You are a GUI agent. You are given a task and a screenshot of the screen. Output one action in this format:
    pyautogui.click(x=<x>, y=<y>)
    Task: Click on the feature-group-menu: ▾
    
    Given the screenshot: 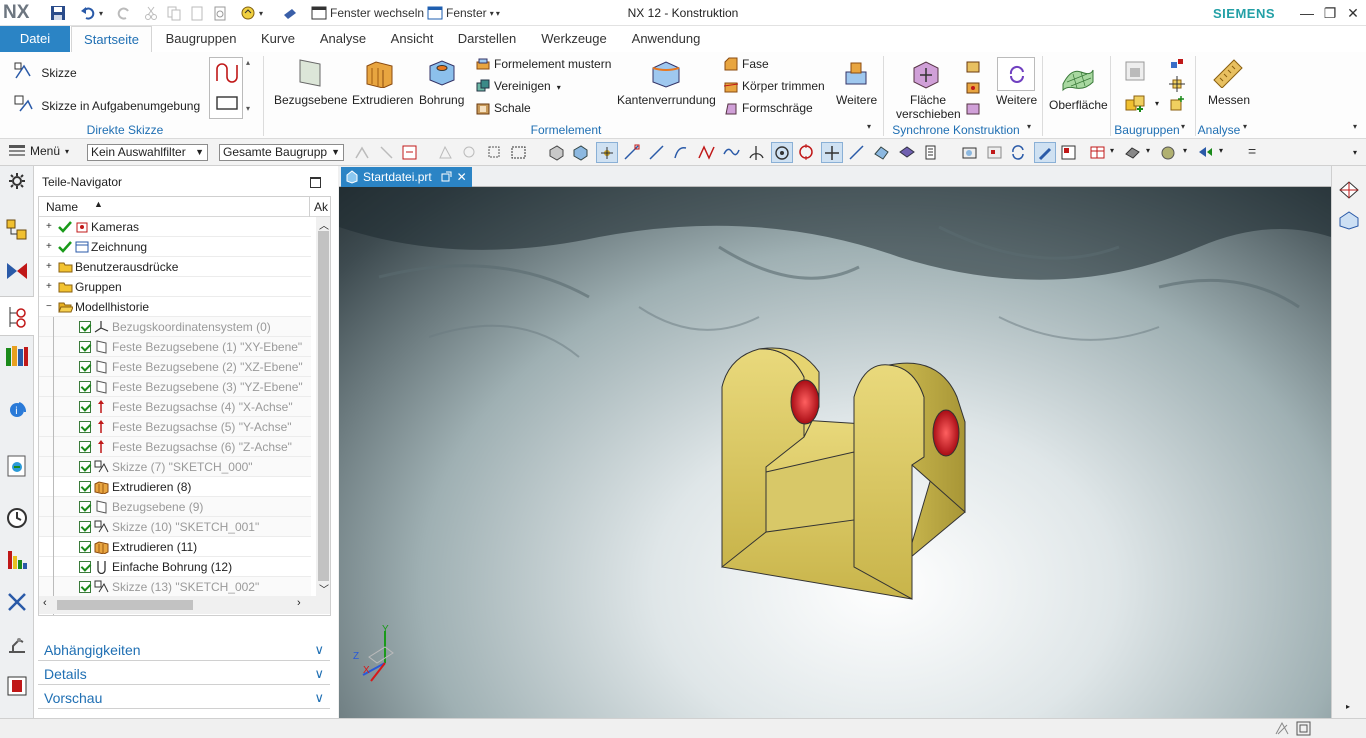 What is the action you would take?
    pyautogui.click(x=869, y=126)
    